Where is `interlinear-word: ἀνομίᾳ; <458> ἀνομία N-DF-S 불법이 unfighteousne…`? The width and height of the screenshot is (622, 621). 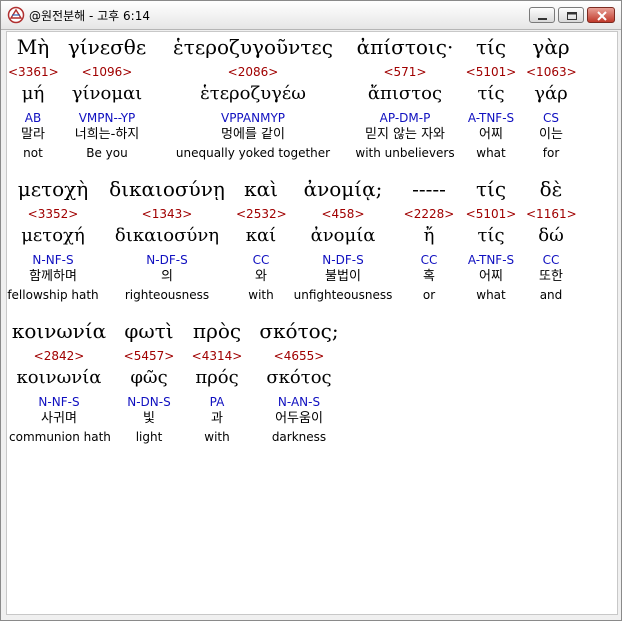
interlinear-word: ἀνομίᾳ; <458> ἀνομία N-DF-S 불법이 unfighteousne… is located at coordinates (343, 243).